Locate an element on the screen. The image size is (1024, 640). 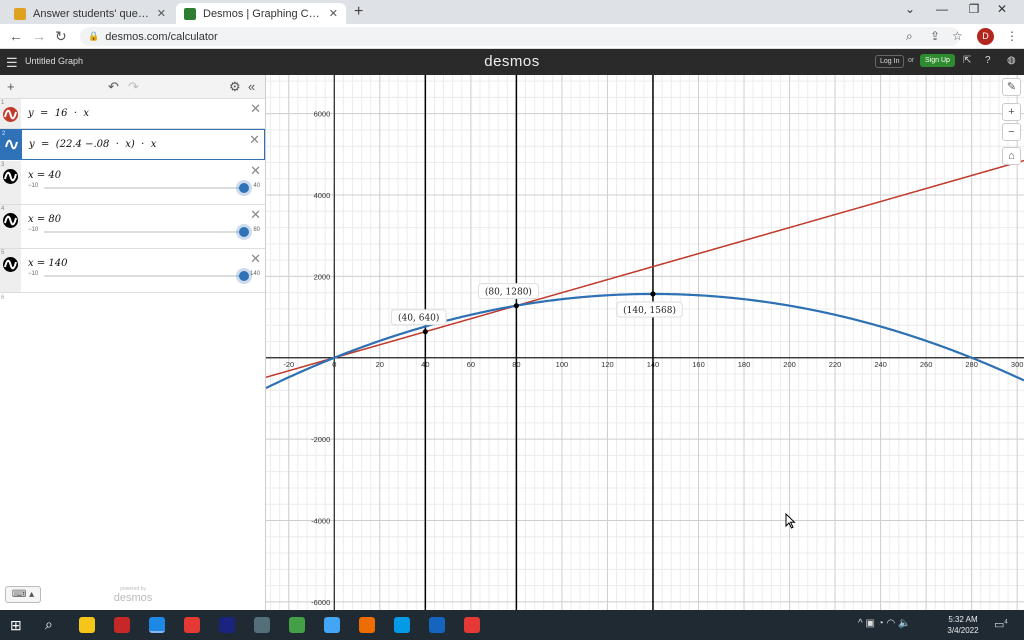
tab-answer-students: Answer students' questions and ✕ is located at coordinates (90, 13).